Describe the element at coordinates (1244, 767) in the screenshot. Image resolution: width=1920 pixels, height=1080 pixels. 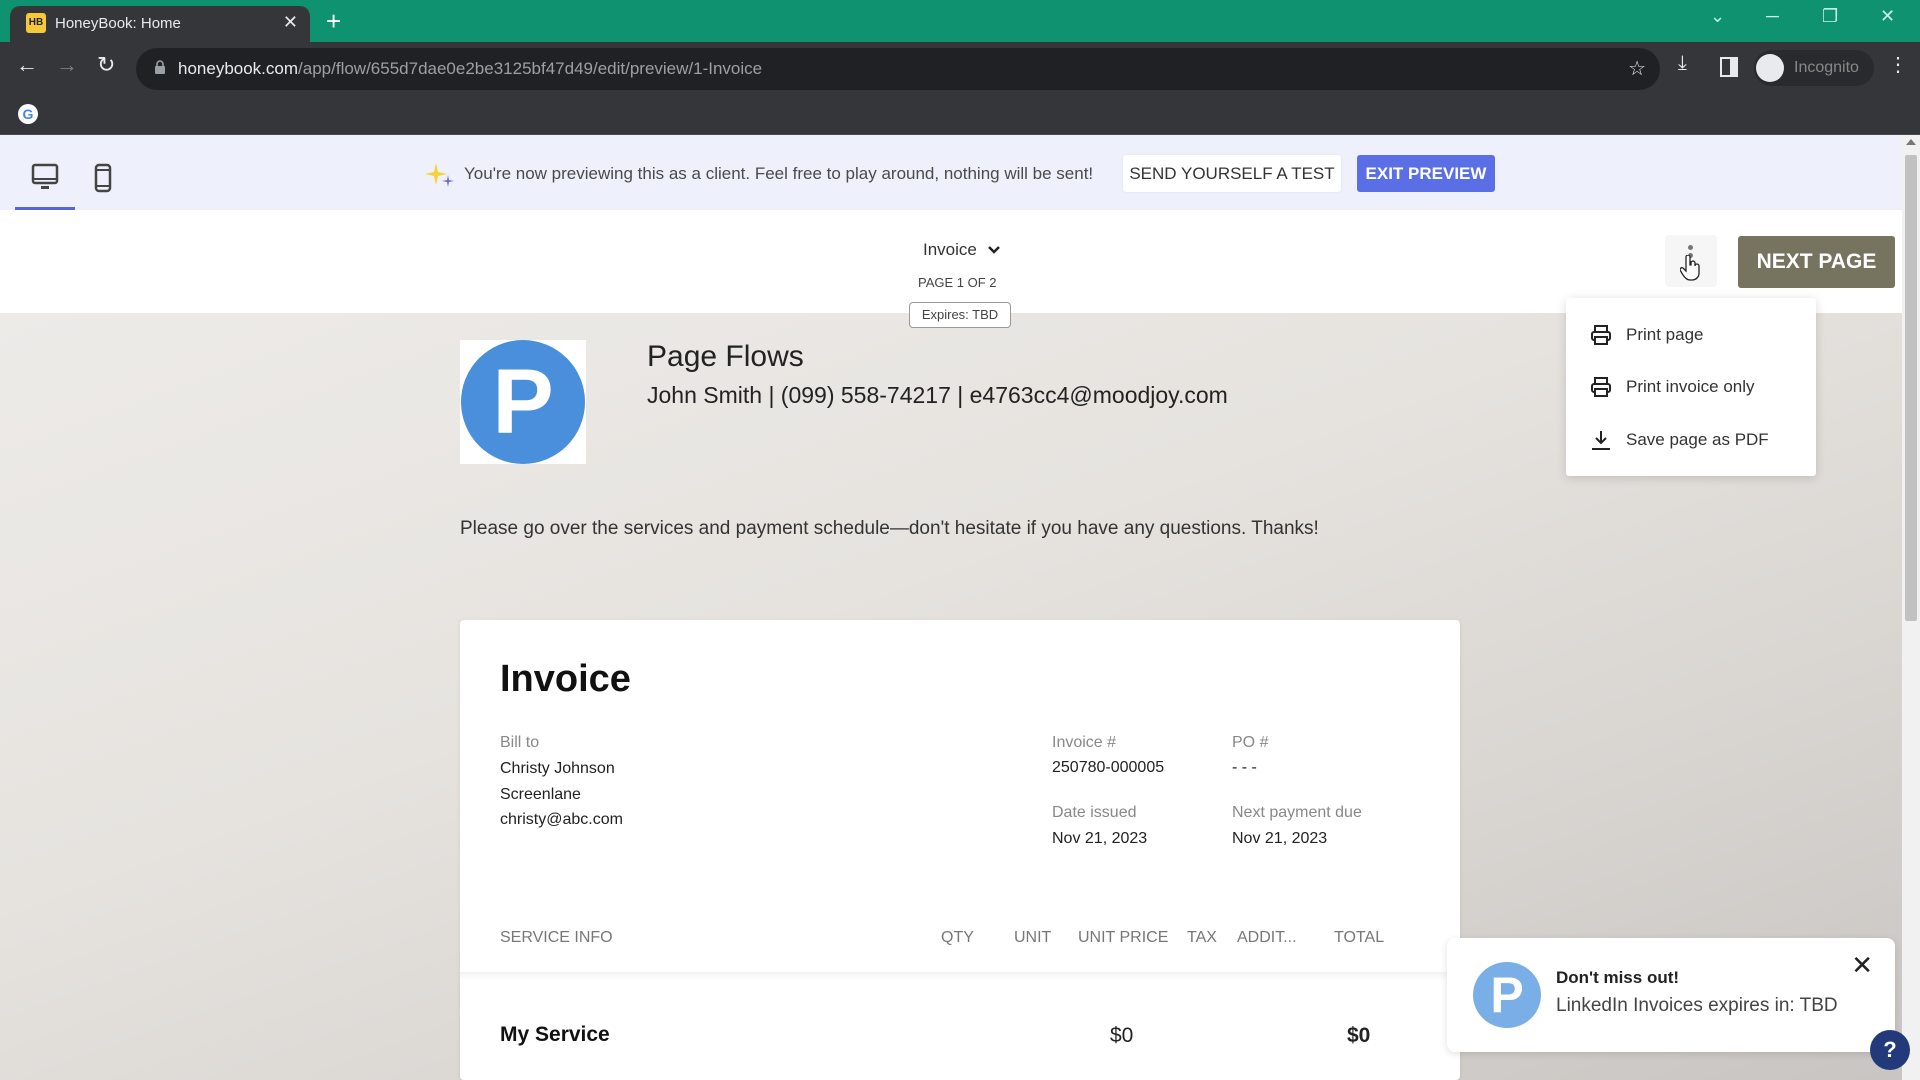
I see `po-value: - - -` at that location.